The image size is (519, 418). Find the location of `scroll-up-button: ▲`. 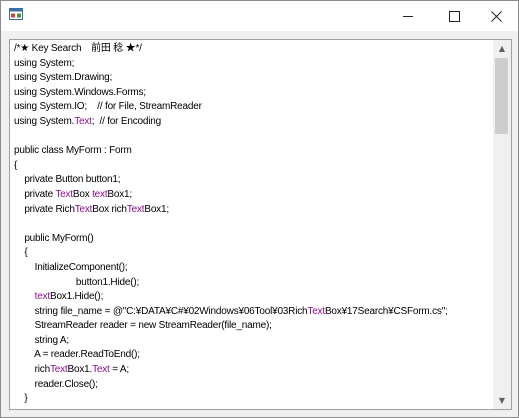

scroll-up-button: ▲ is located at coordinates (502, 48).